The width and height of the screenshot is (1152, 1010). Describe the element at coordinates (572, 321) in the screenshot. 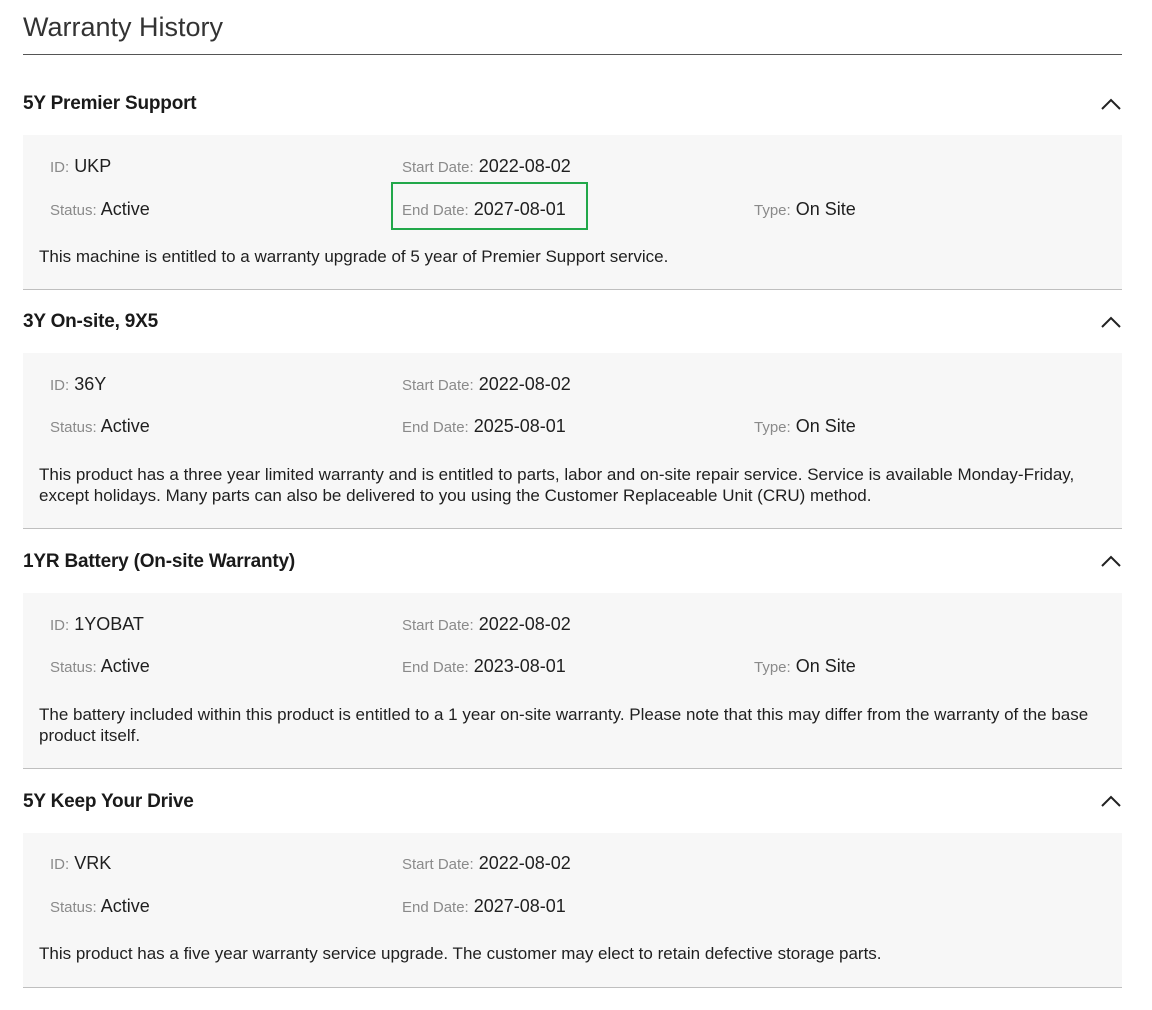

I see `section-header: 3Y On-site, 9X5` at that location.